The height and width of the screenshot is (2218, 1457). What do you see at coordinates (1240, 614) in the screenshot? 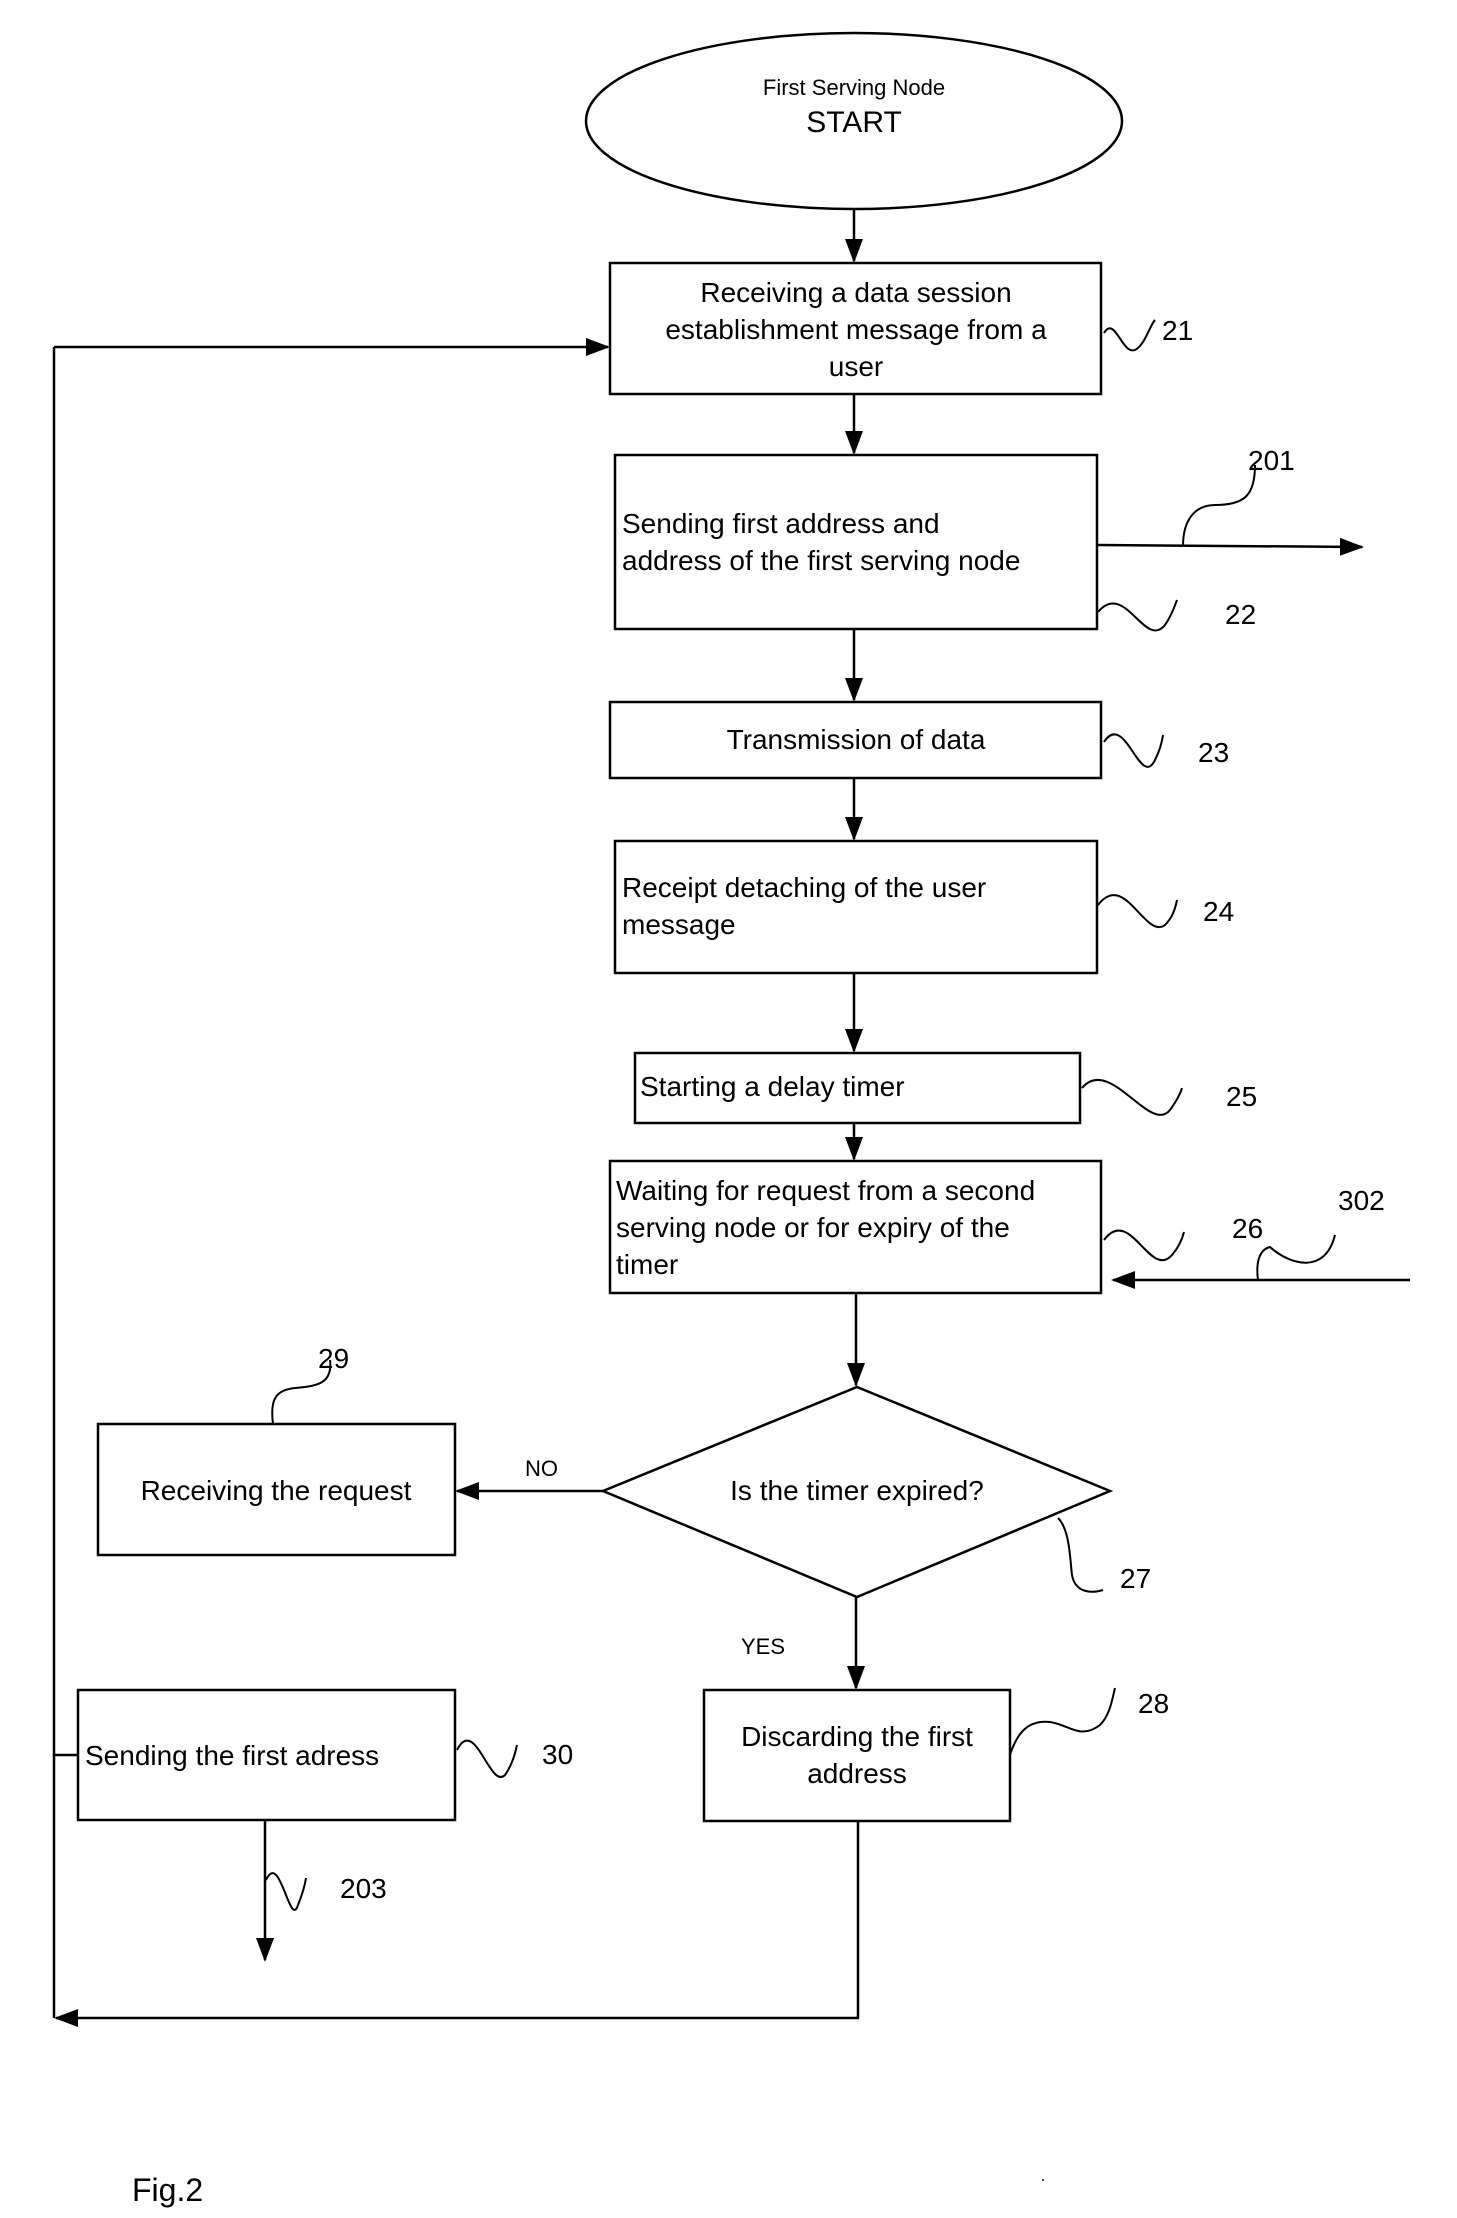
I see `step-22-ref: 22` at bounding box center [1240, 614].